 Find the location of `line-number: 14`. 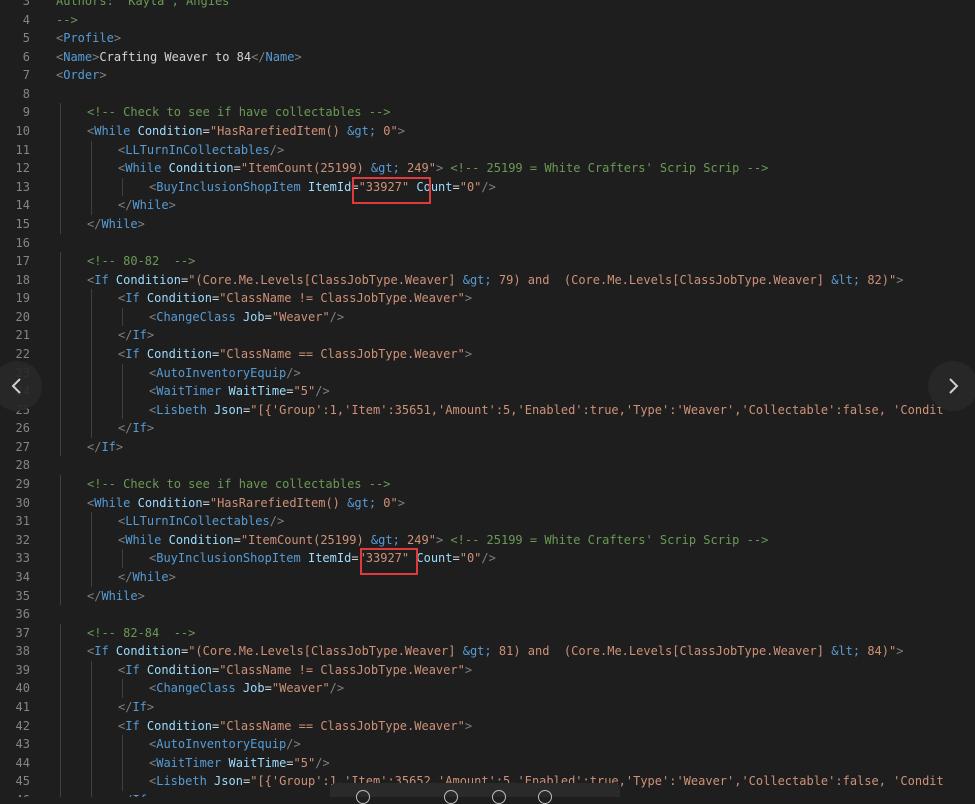

line-number: 14 is located at coordinates (22, 205).